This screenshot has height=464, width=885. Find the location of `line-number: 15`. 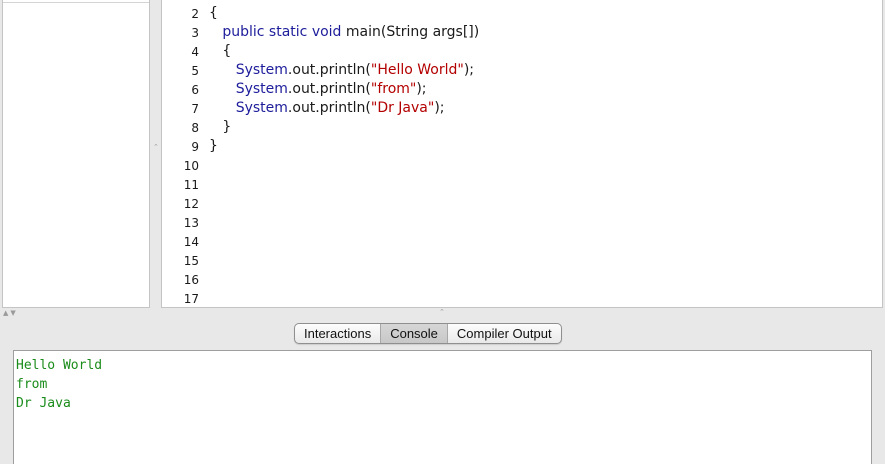

line-number: 15 is located at coordinates (191, 261).